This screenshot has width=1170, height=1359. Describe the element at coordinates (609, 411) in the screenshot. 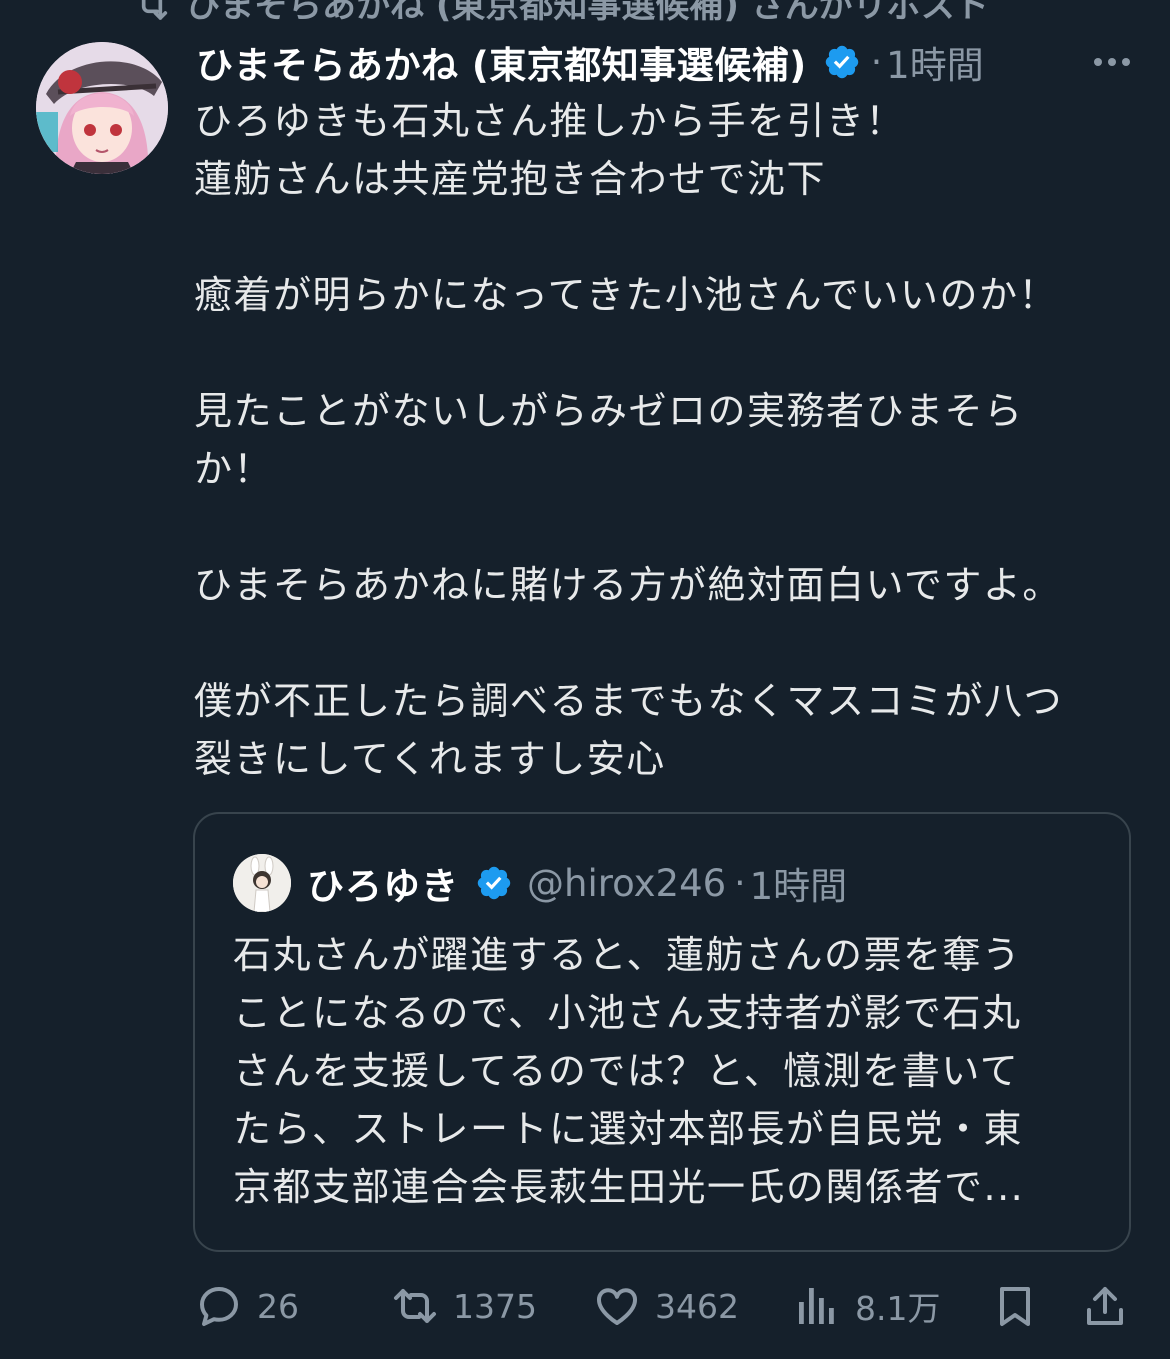

I see `post-text-line: 見たことがないしがらみゼロの実務者ひまそら` at that location.